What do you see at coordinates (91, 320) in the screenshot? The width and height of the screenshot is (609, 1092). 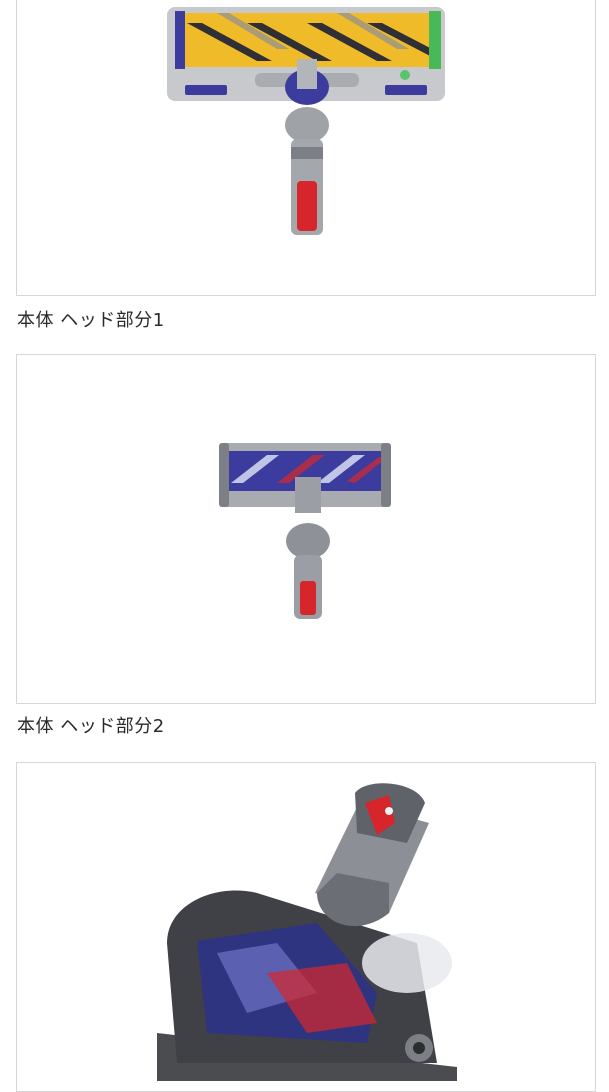 I see `image-caption-1: 本体 ヘッド部分1` at bounding box center [91, 320].